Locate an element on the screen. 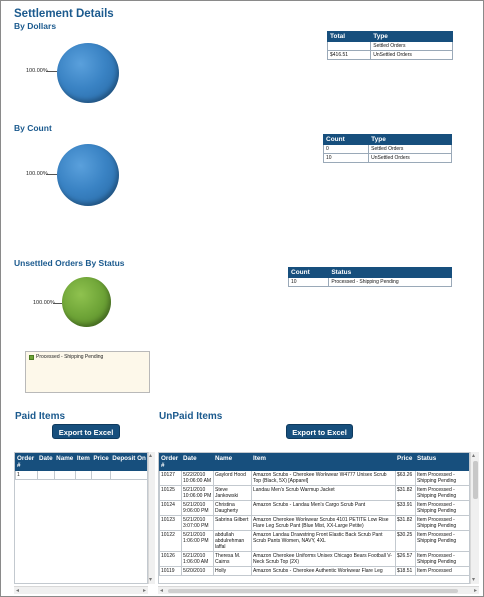 The width and height of the screenshot is (484, 597). table-row: 1 is located at coordinates (81, 475).